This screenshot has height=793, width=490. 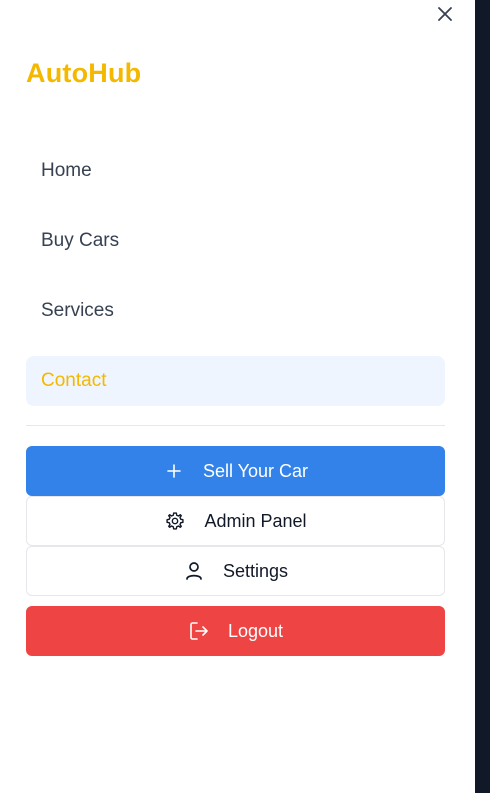 I want to click on page-backdrop, so click(x=482, y=396).